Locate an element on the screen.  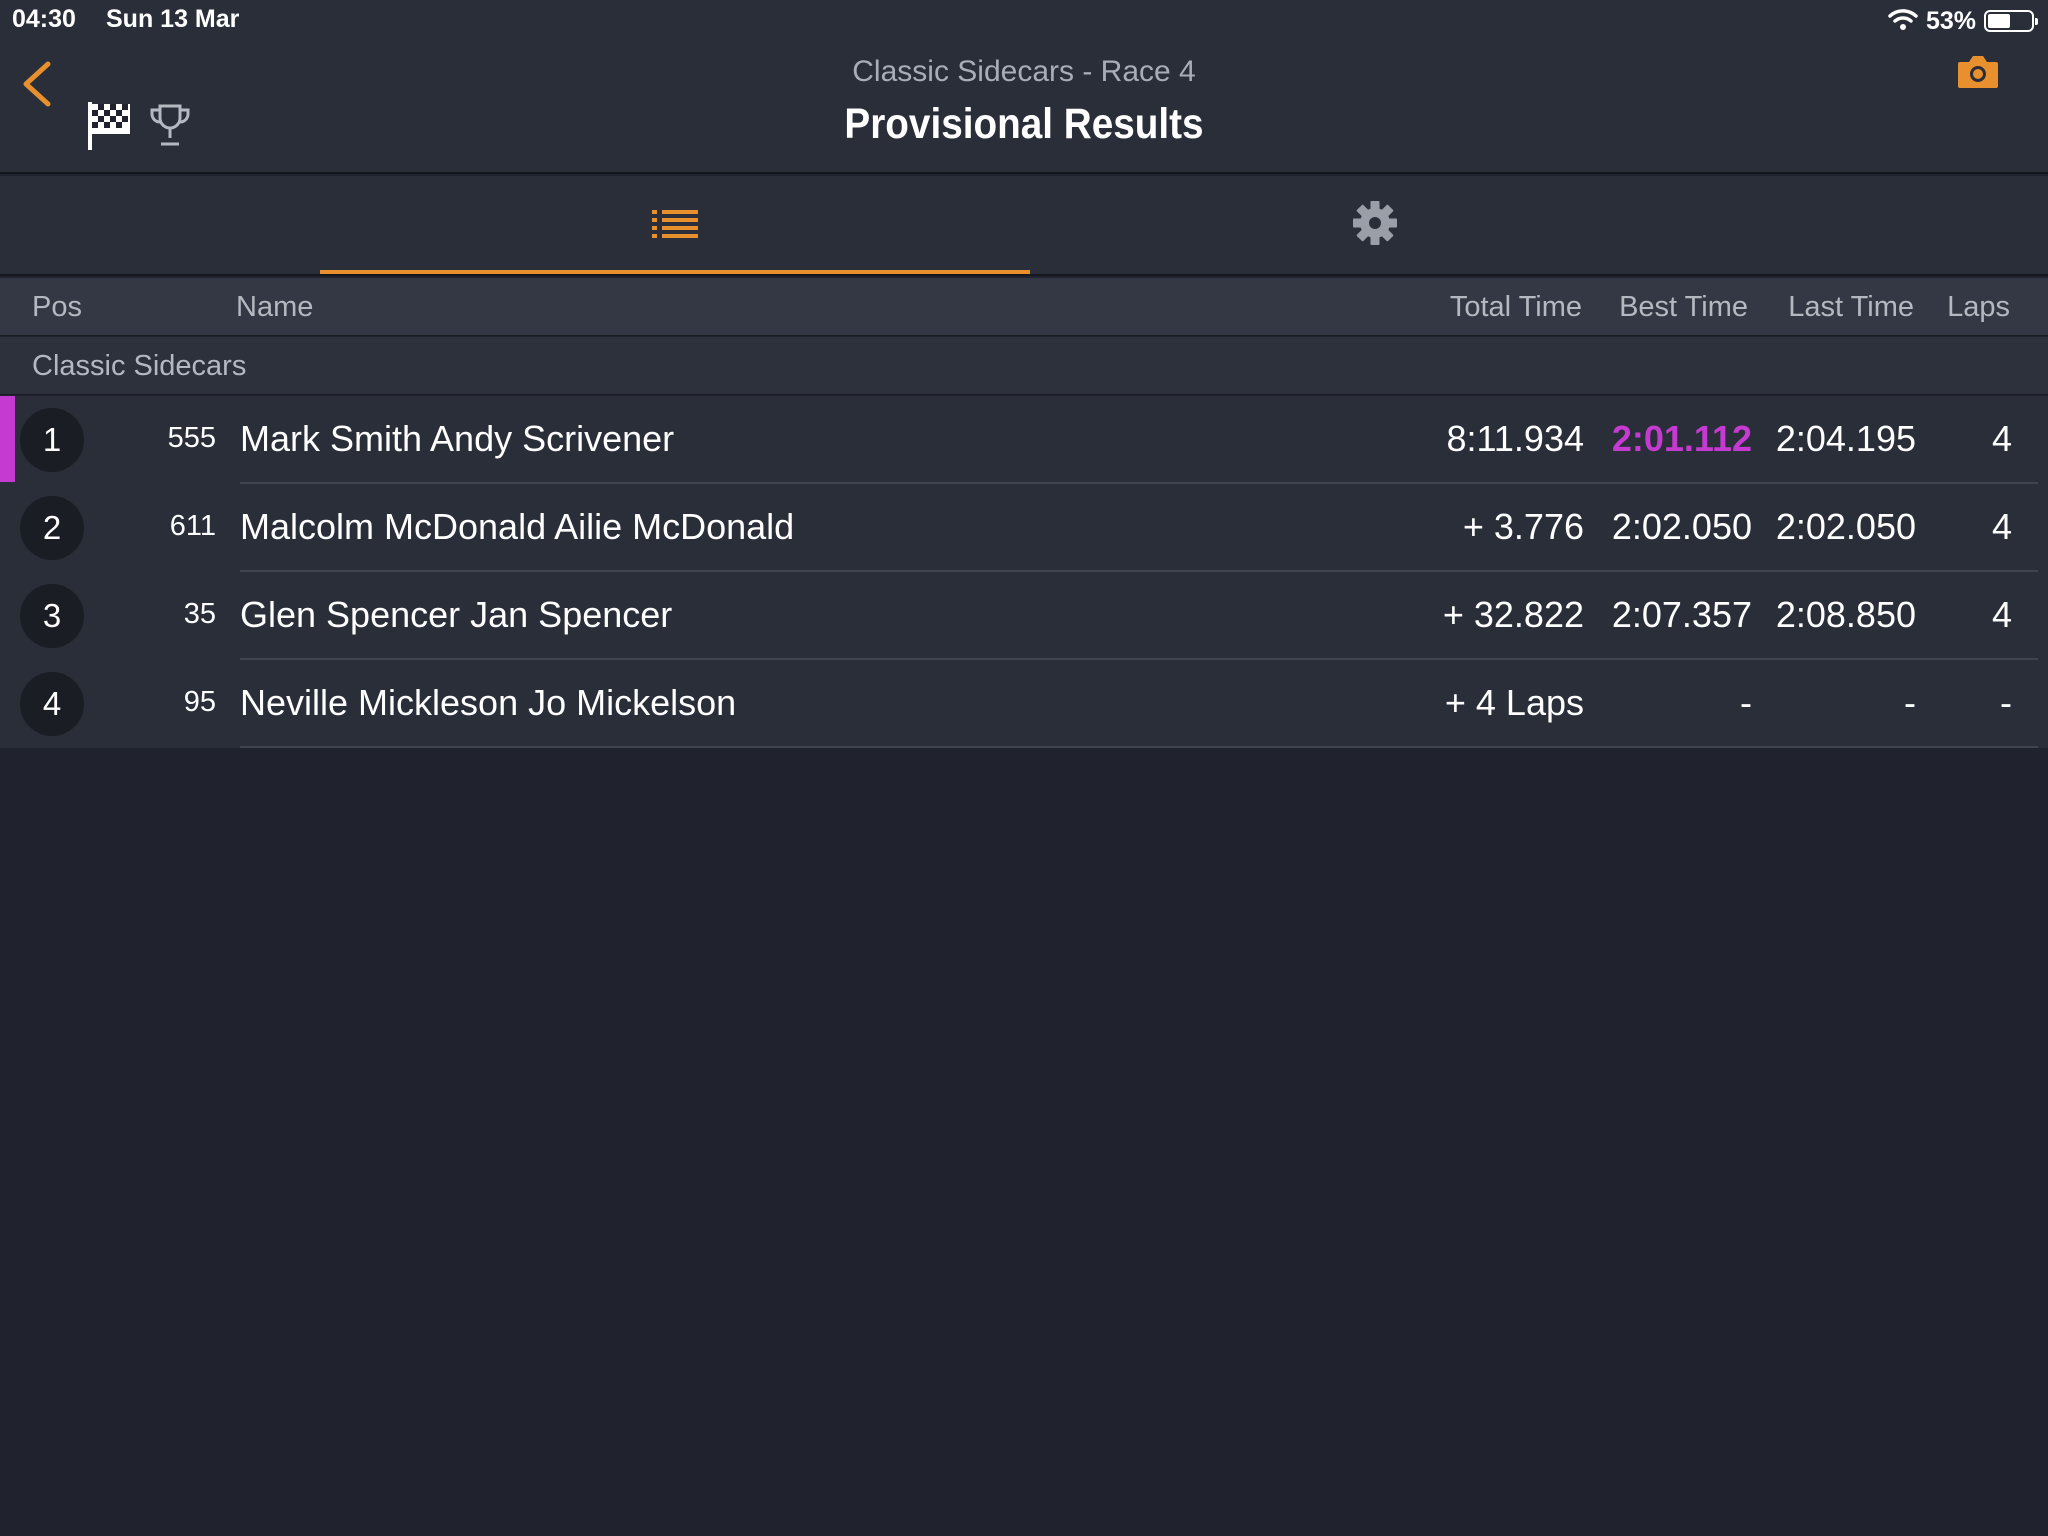
last-time: 2:08.850 is located at coordinates (1845, 614).